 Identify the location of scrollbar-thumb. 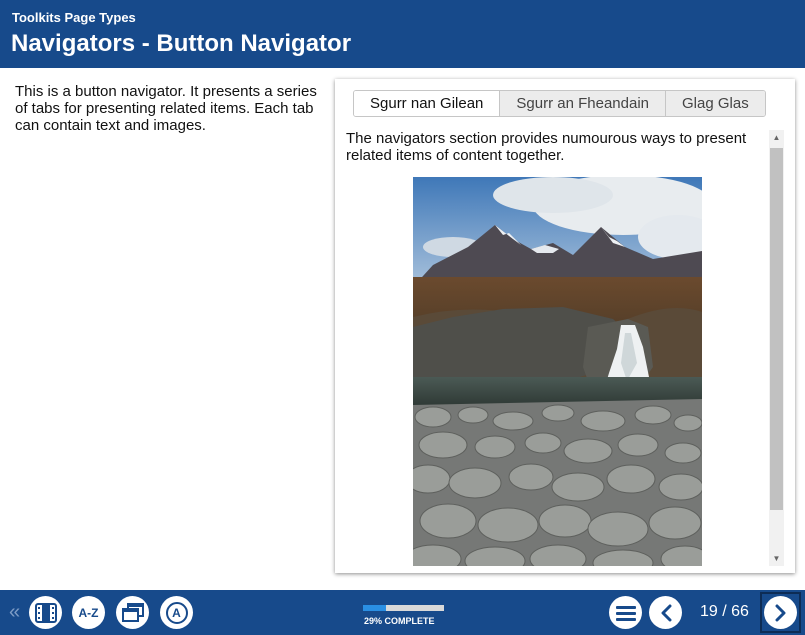
(776, 329).